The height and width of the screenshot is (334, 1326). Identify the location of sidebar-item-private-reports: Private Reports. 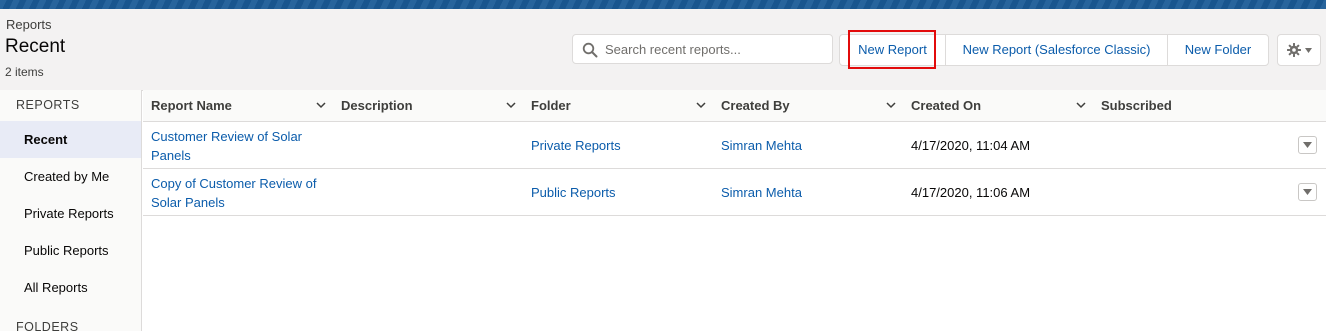
(70, 213).